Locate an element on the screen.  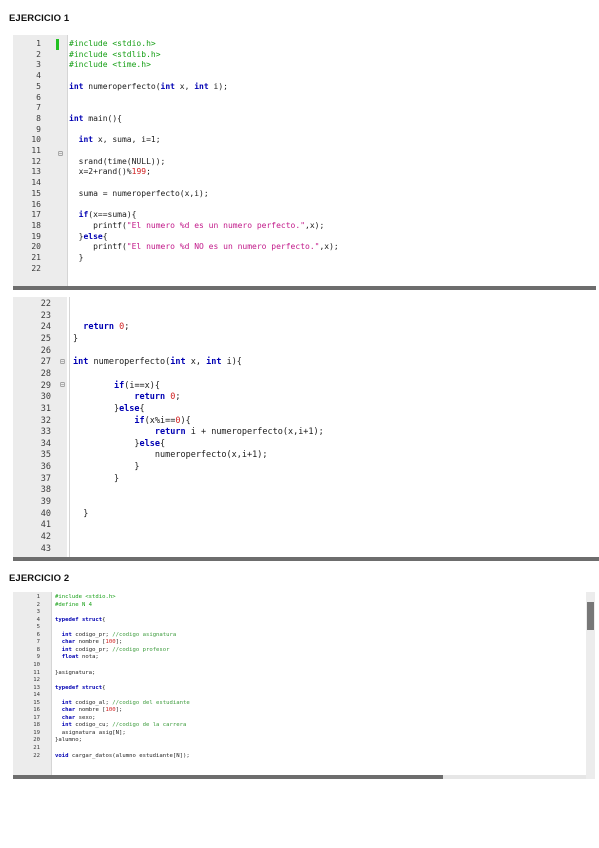
code-text: int codigo_pr; //codigo profesor is located at coordinates (112, 651).